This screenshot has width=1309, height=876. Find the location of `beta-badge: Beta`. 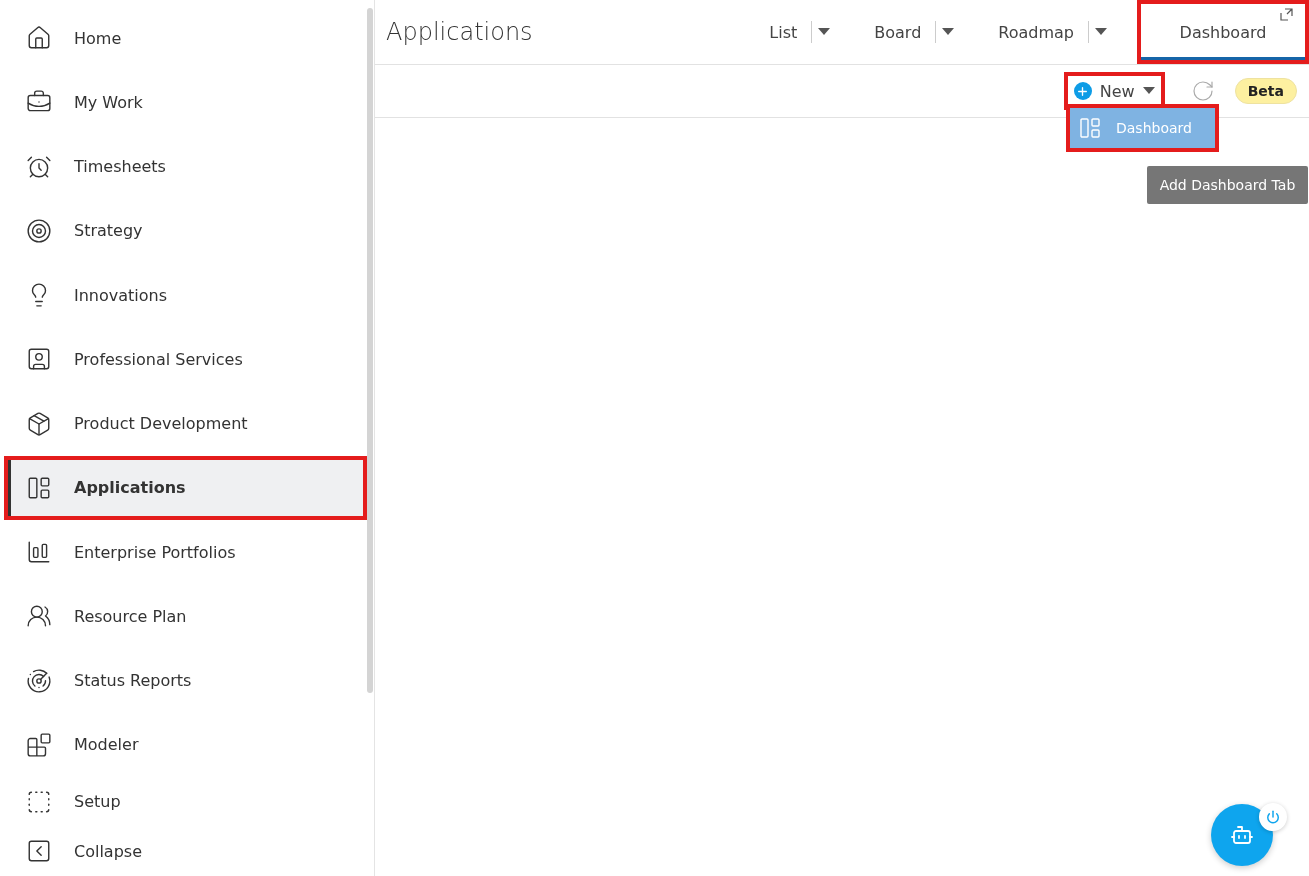

beta-badge: Beta is located at coordinates (1265, 91).